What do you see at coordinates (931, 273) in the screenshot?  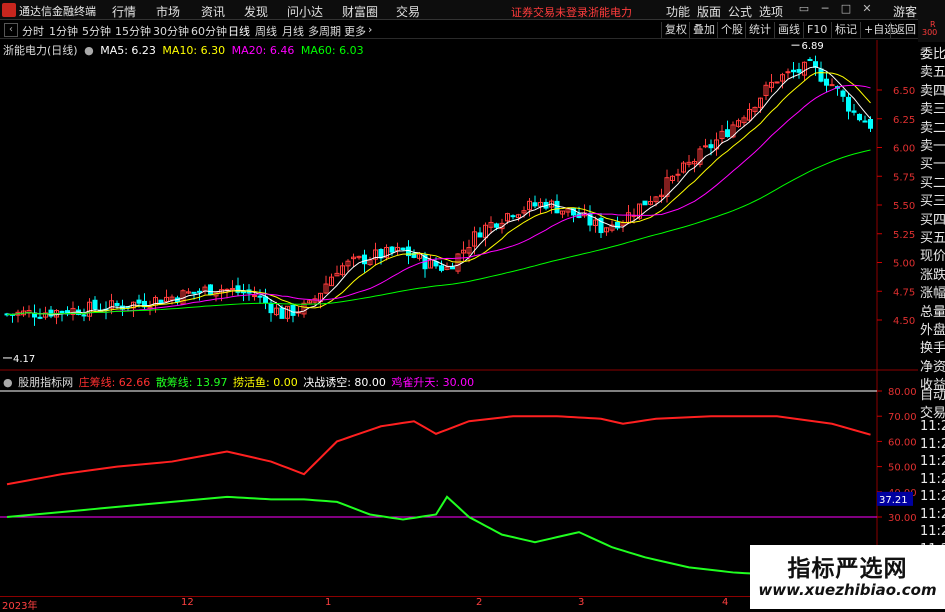 I see `side-item: 涨跌` at bounding box center [931, 273].